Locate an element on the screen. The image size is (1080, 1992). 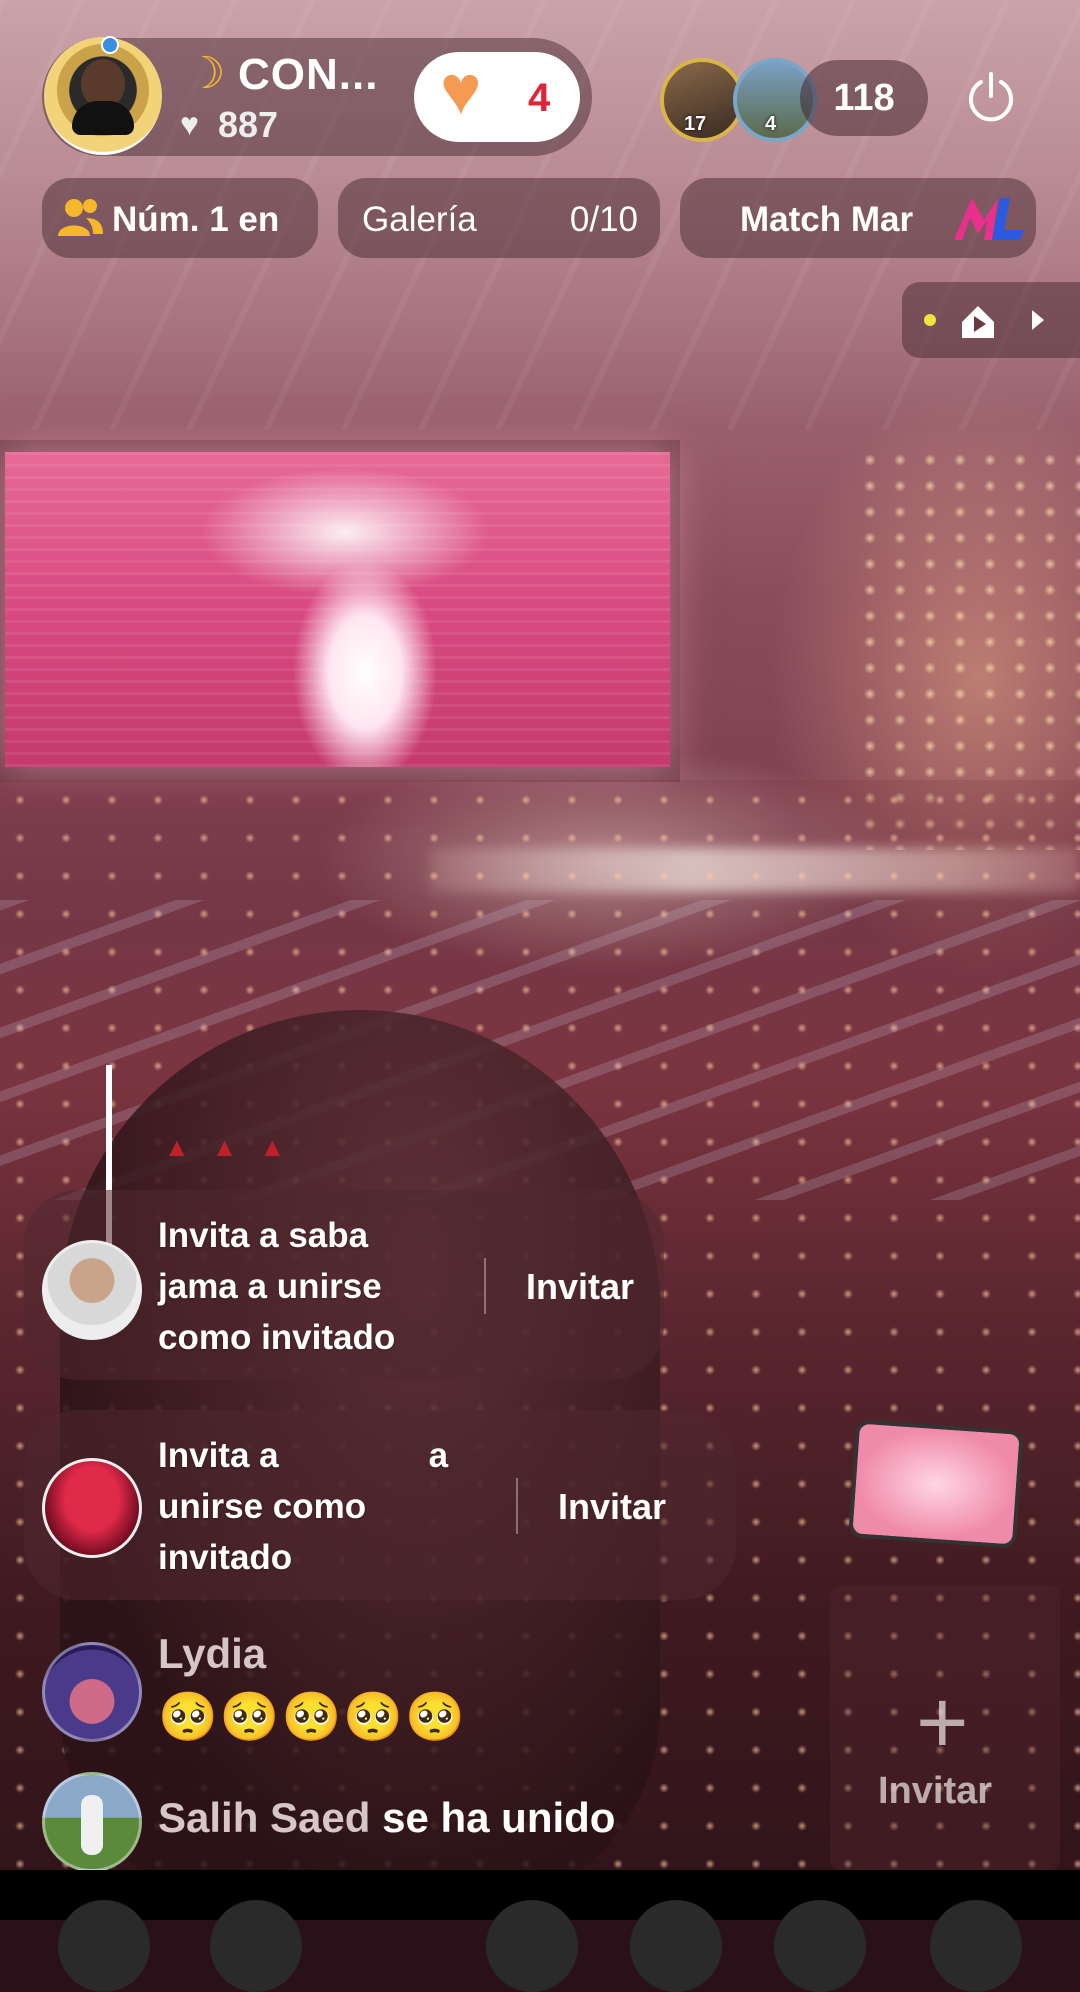
viewer-count: 118 is located at coordinates (864, 98).